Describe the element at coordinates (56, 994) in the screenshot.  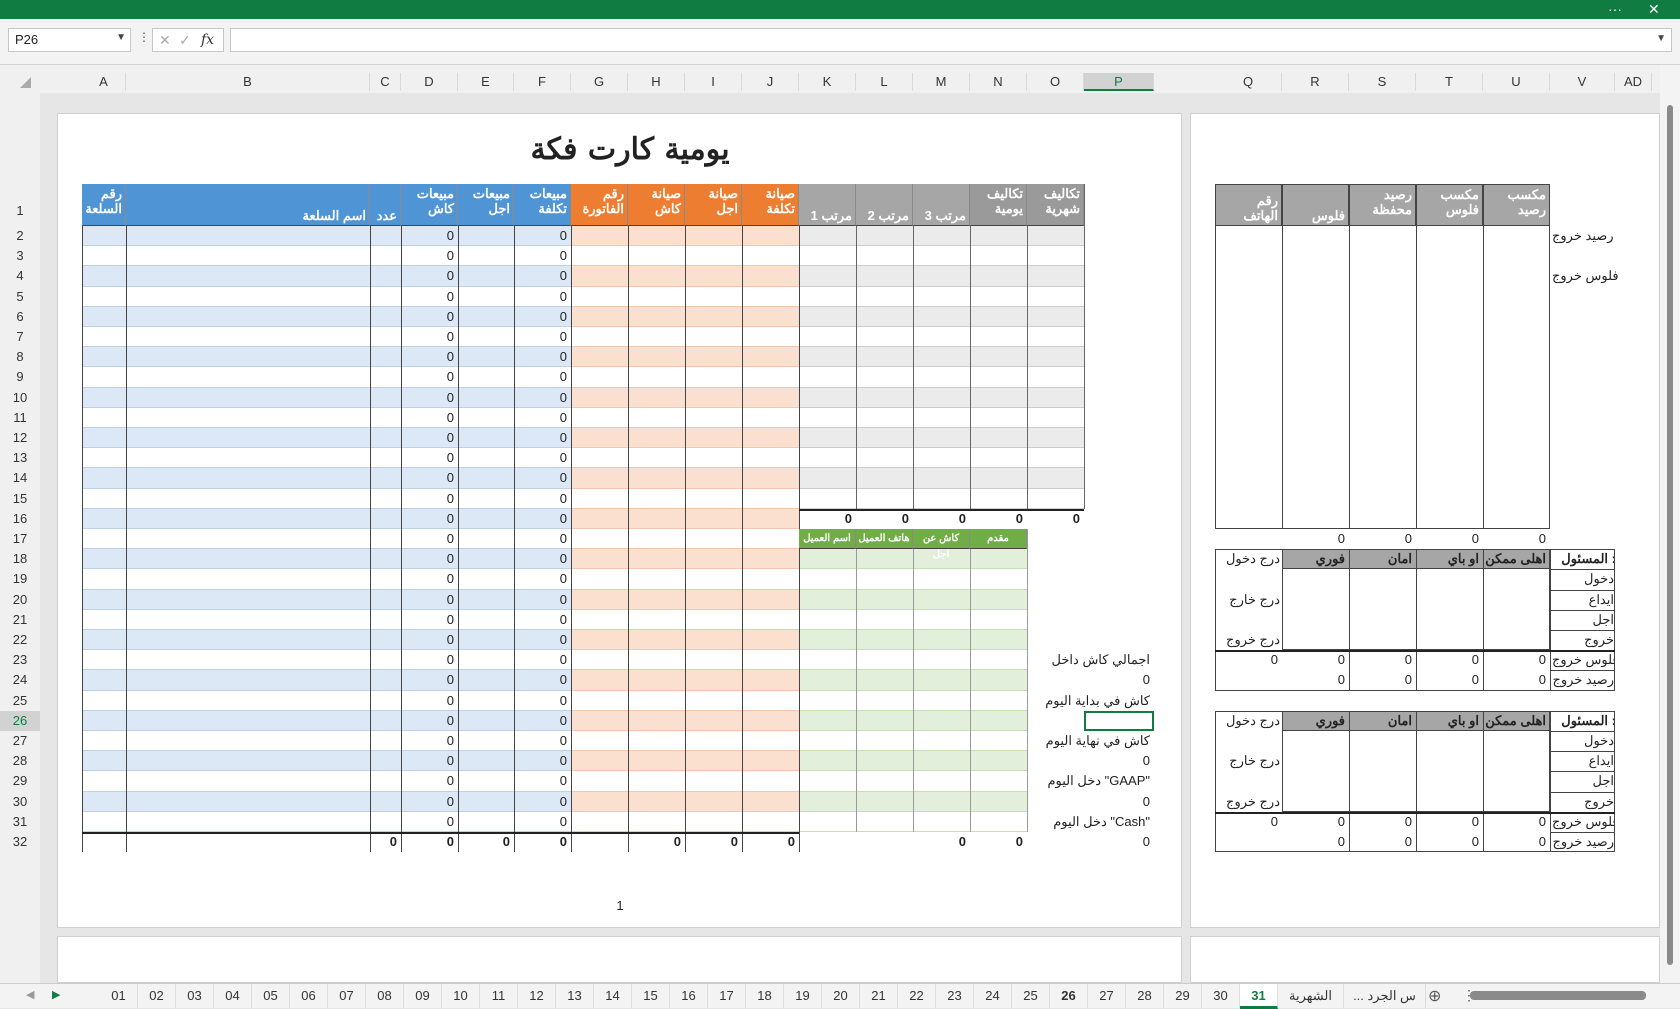
I see `next-sheet-icon: ▶` at that location.